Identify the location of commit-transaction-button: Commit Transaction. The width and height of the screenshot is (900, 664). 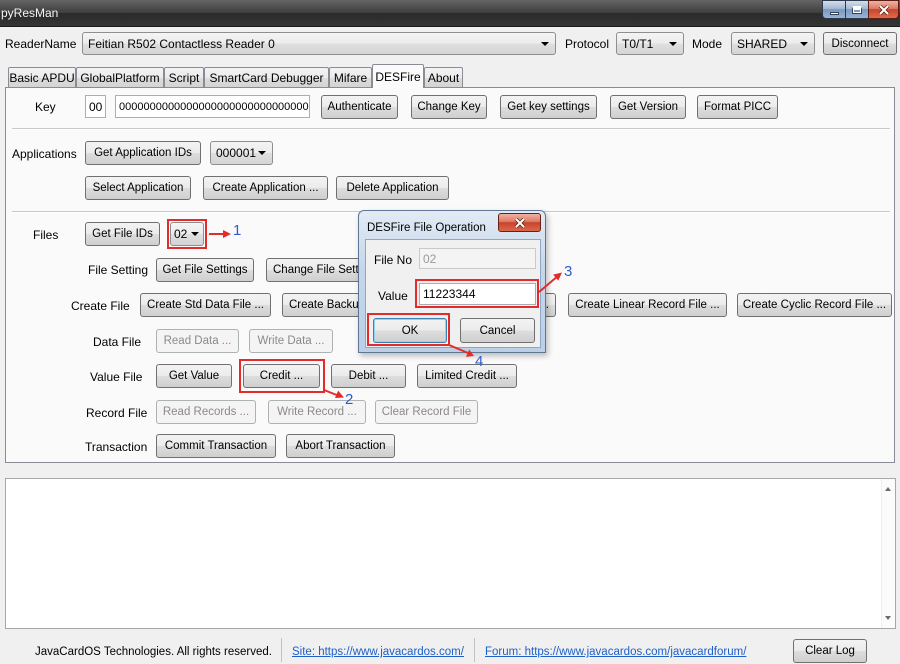
(216, 446).